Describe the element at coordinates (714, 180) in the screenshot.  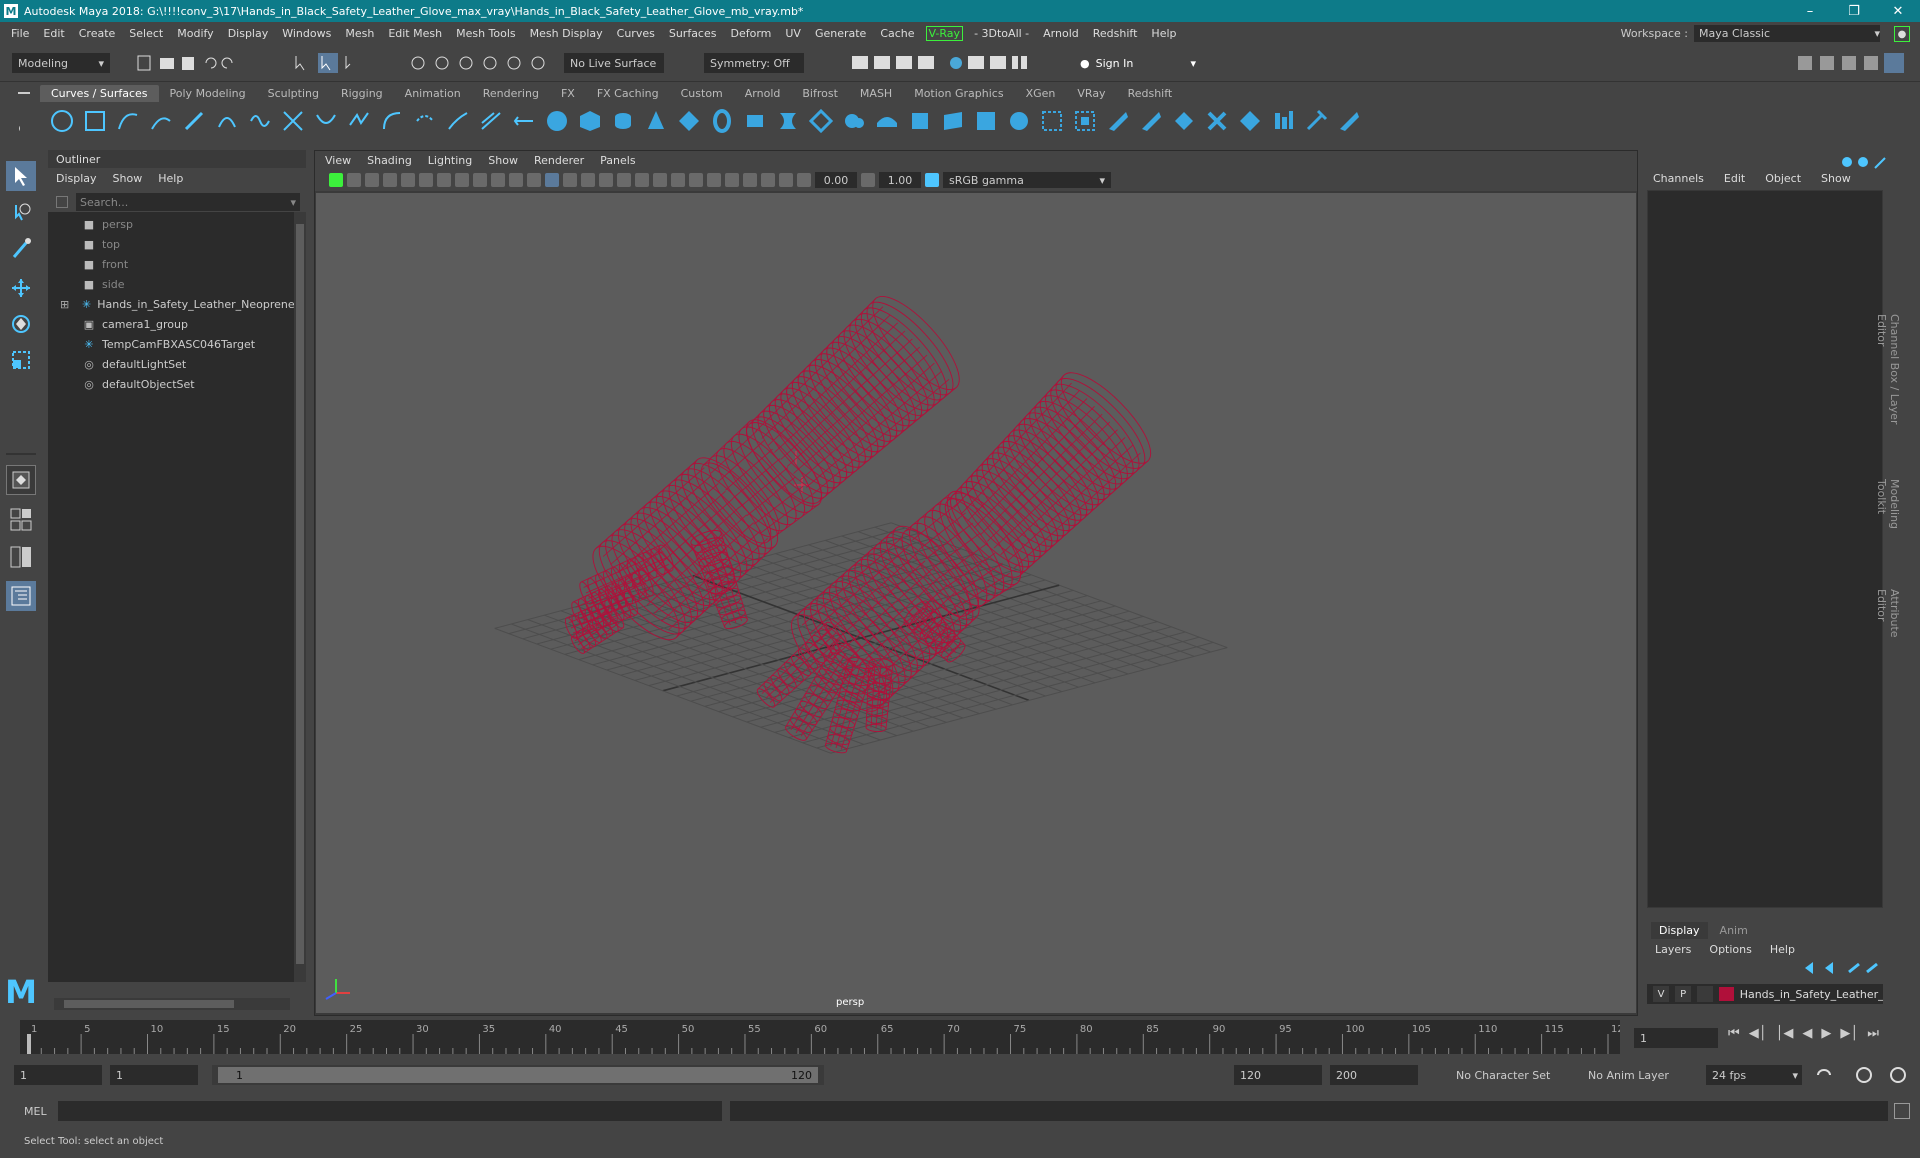
I see `depth-of-field-icon` at that location.